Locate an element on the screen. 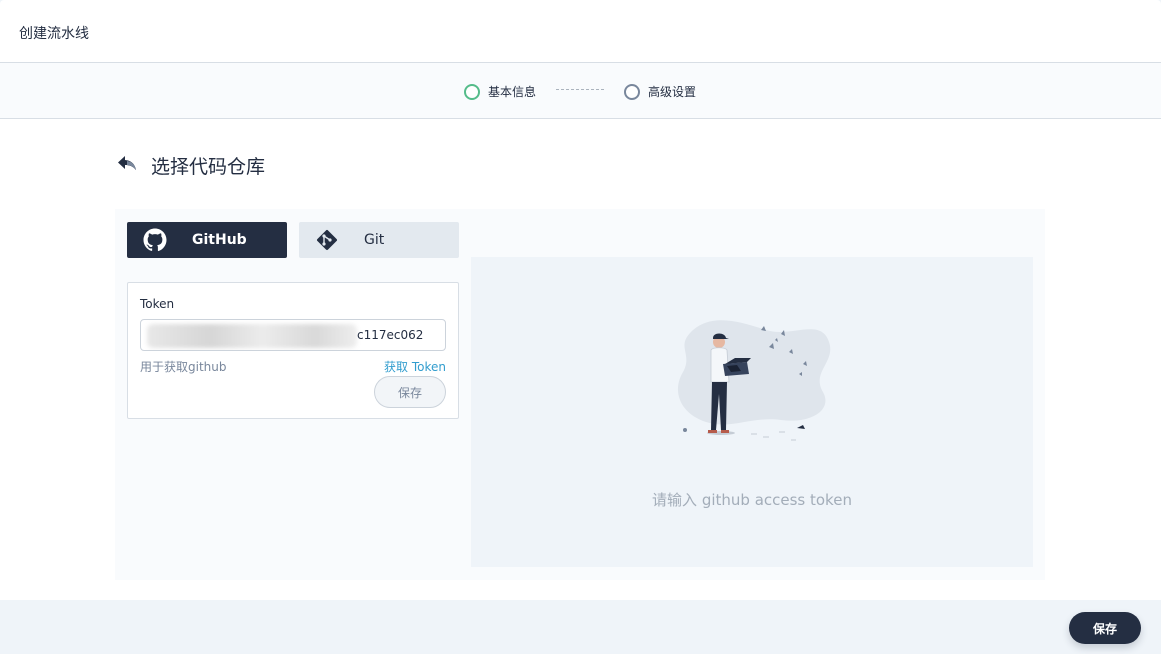 Image resolution: width=1161 pixels, height=654 pixels. modal-header: 创建流水线 is located at coordinates (580, 31).